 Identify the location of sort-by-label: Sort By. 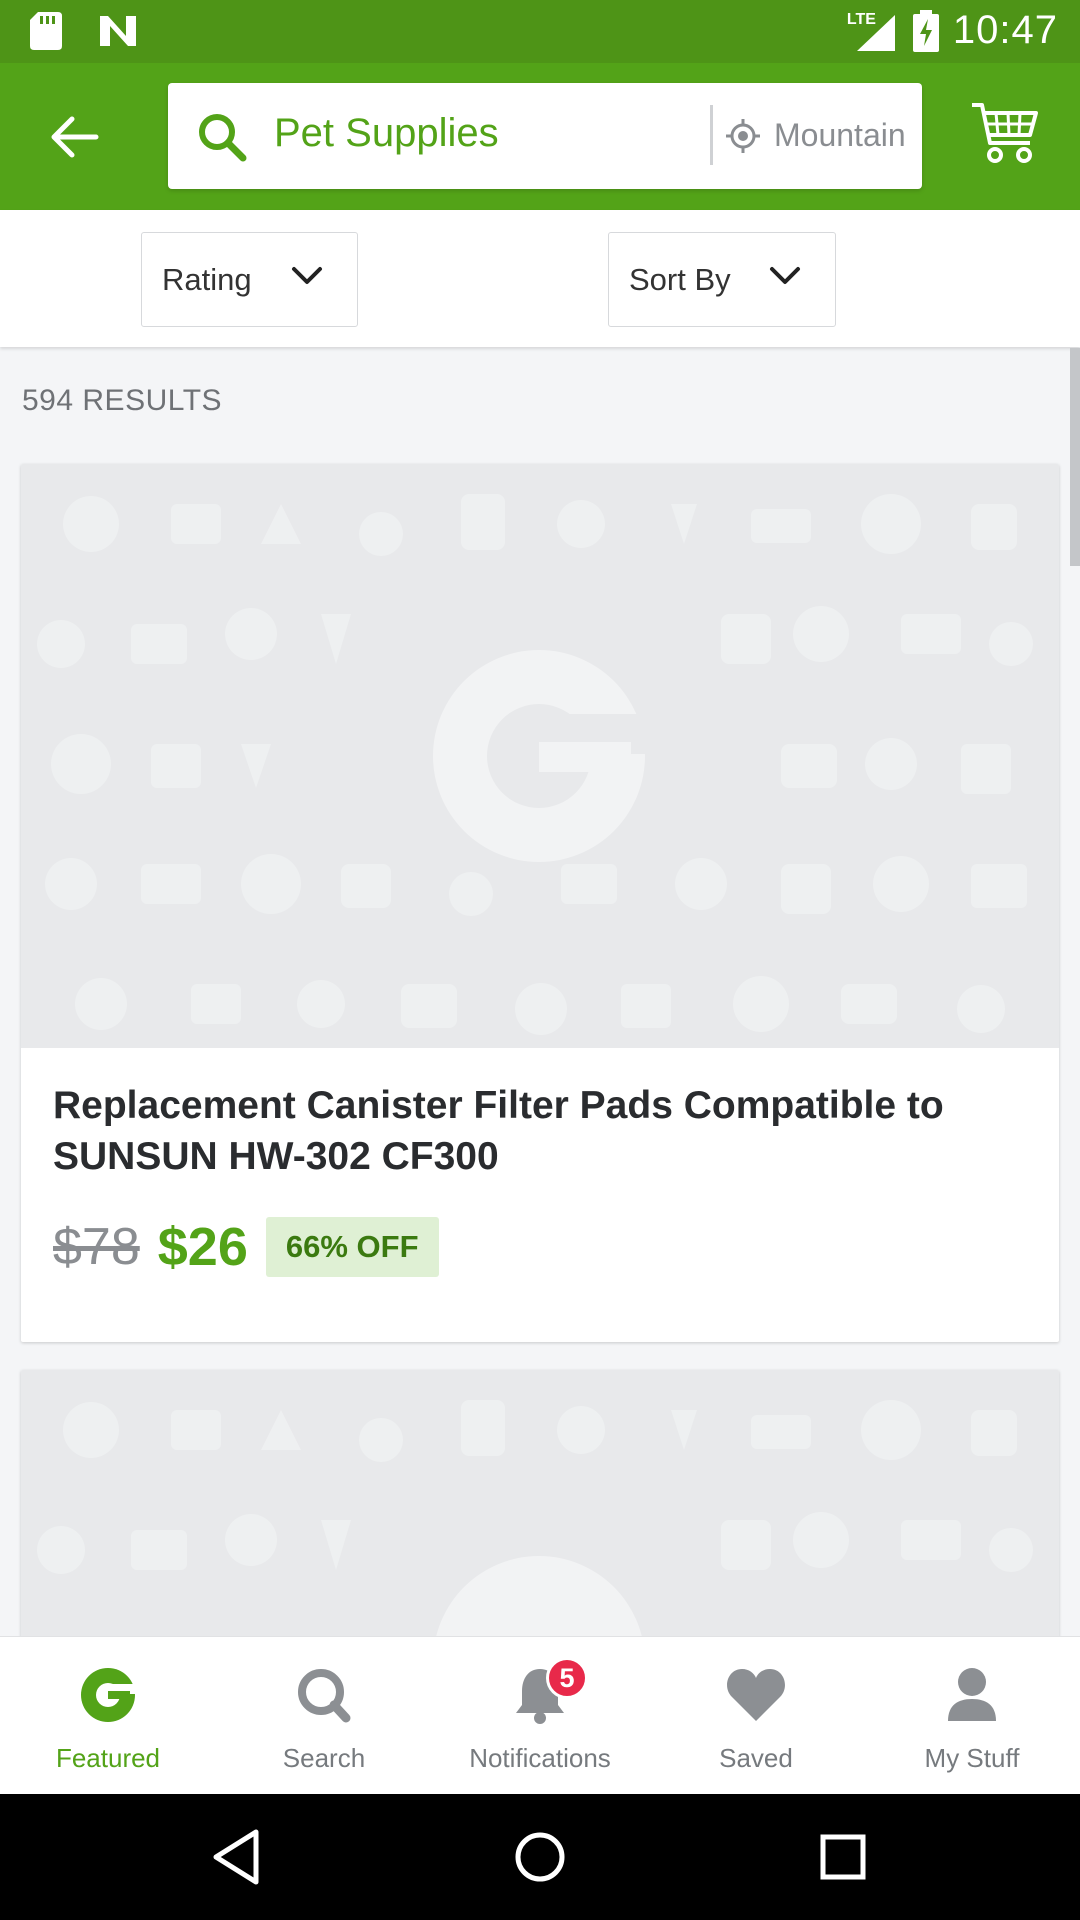
(680, 279).